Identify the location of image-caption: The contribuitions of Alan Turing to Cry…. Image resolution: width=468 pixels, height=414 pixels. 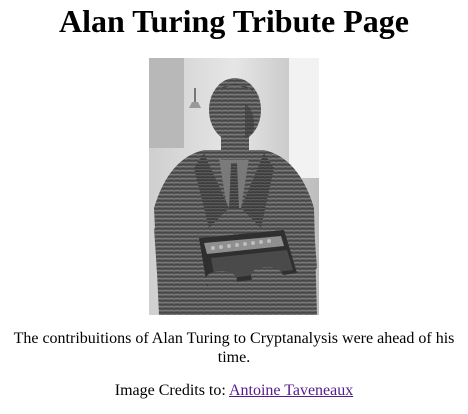
(234, 348).